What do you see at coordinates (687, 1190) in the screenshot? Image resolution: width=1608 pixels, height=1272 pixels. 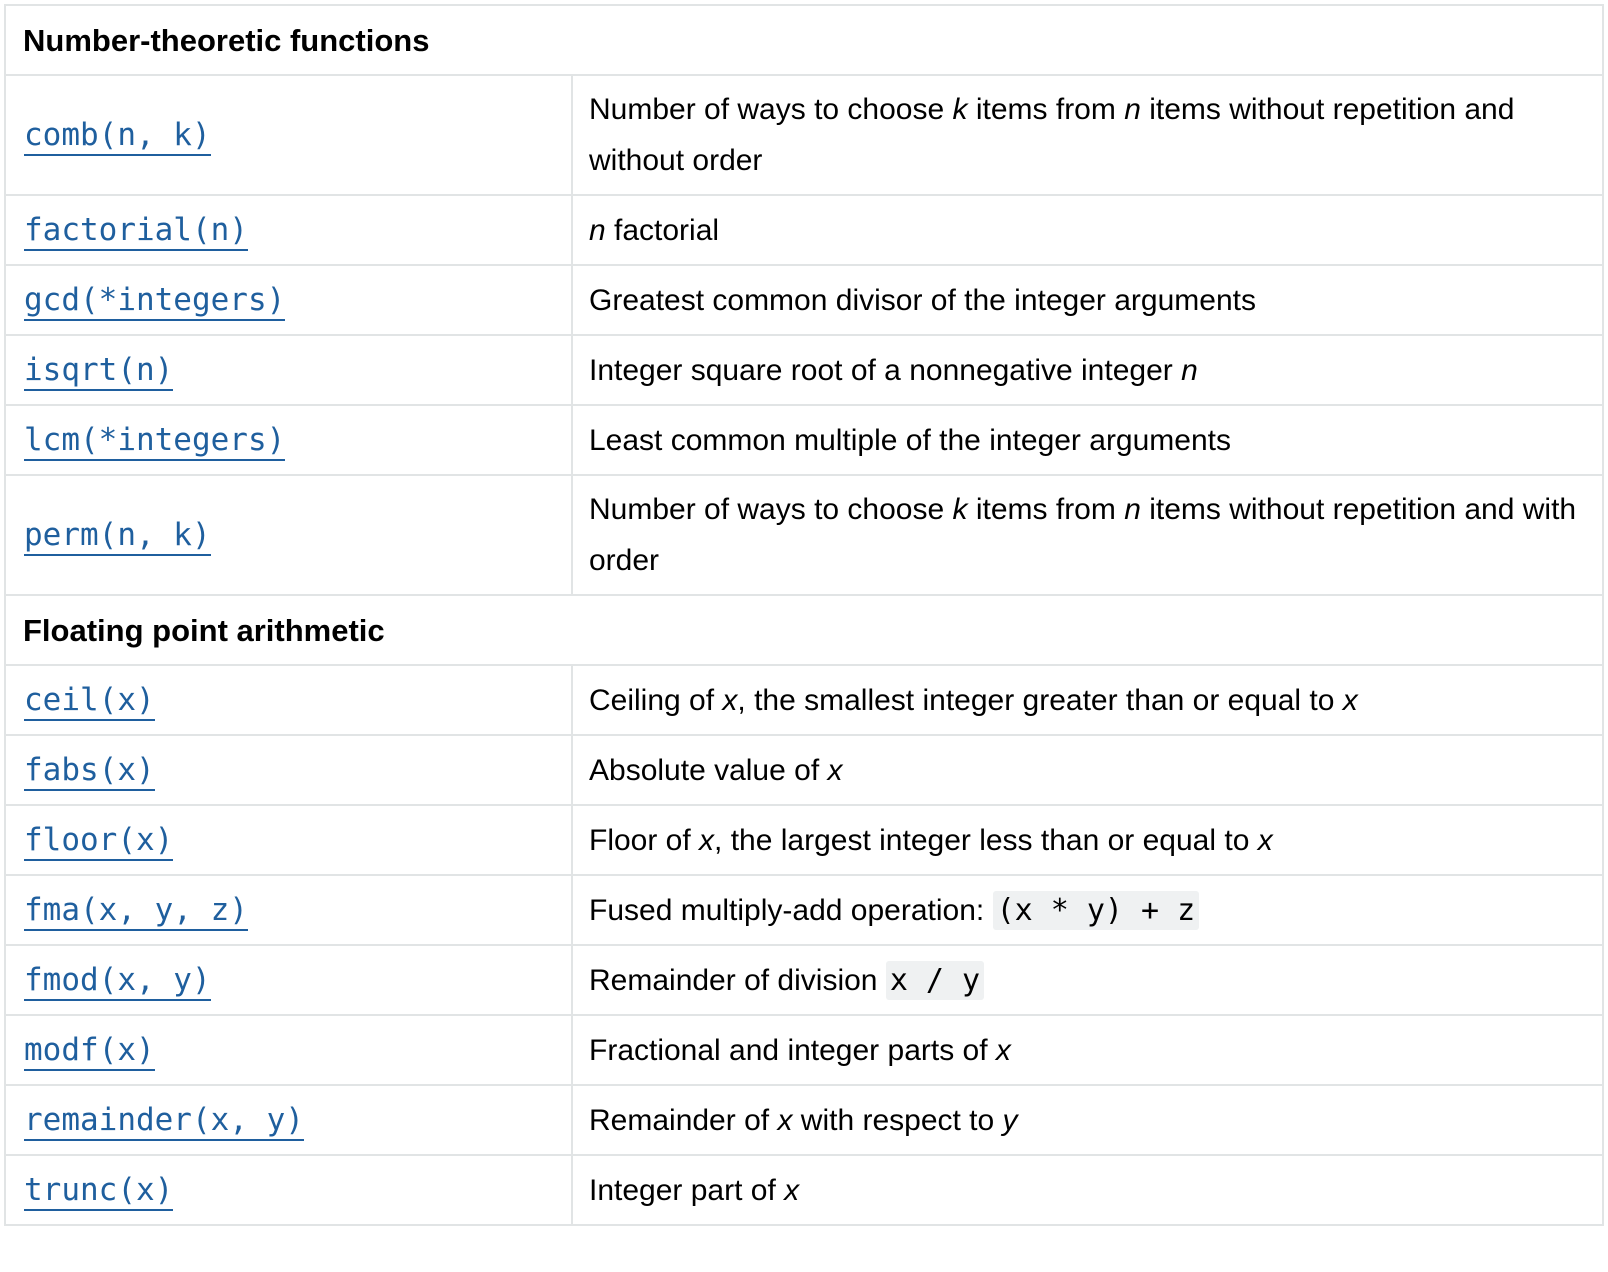 I see `description-text: Integer part of` at bounding box center [687, 1190].